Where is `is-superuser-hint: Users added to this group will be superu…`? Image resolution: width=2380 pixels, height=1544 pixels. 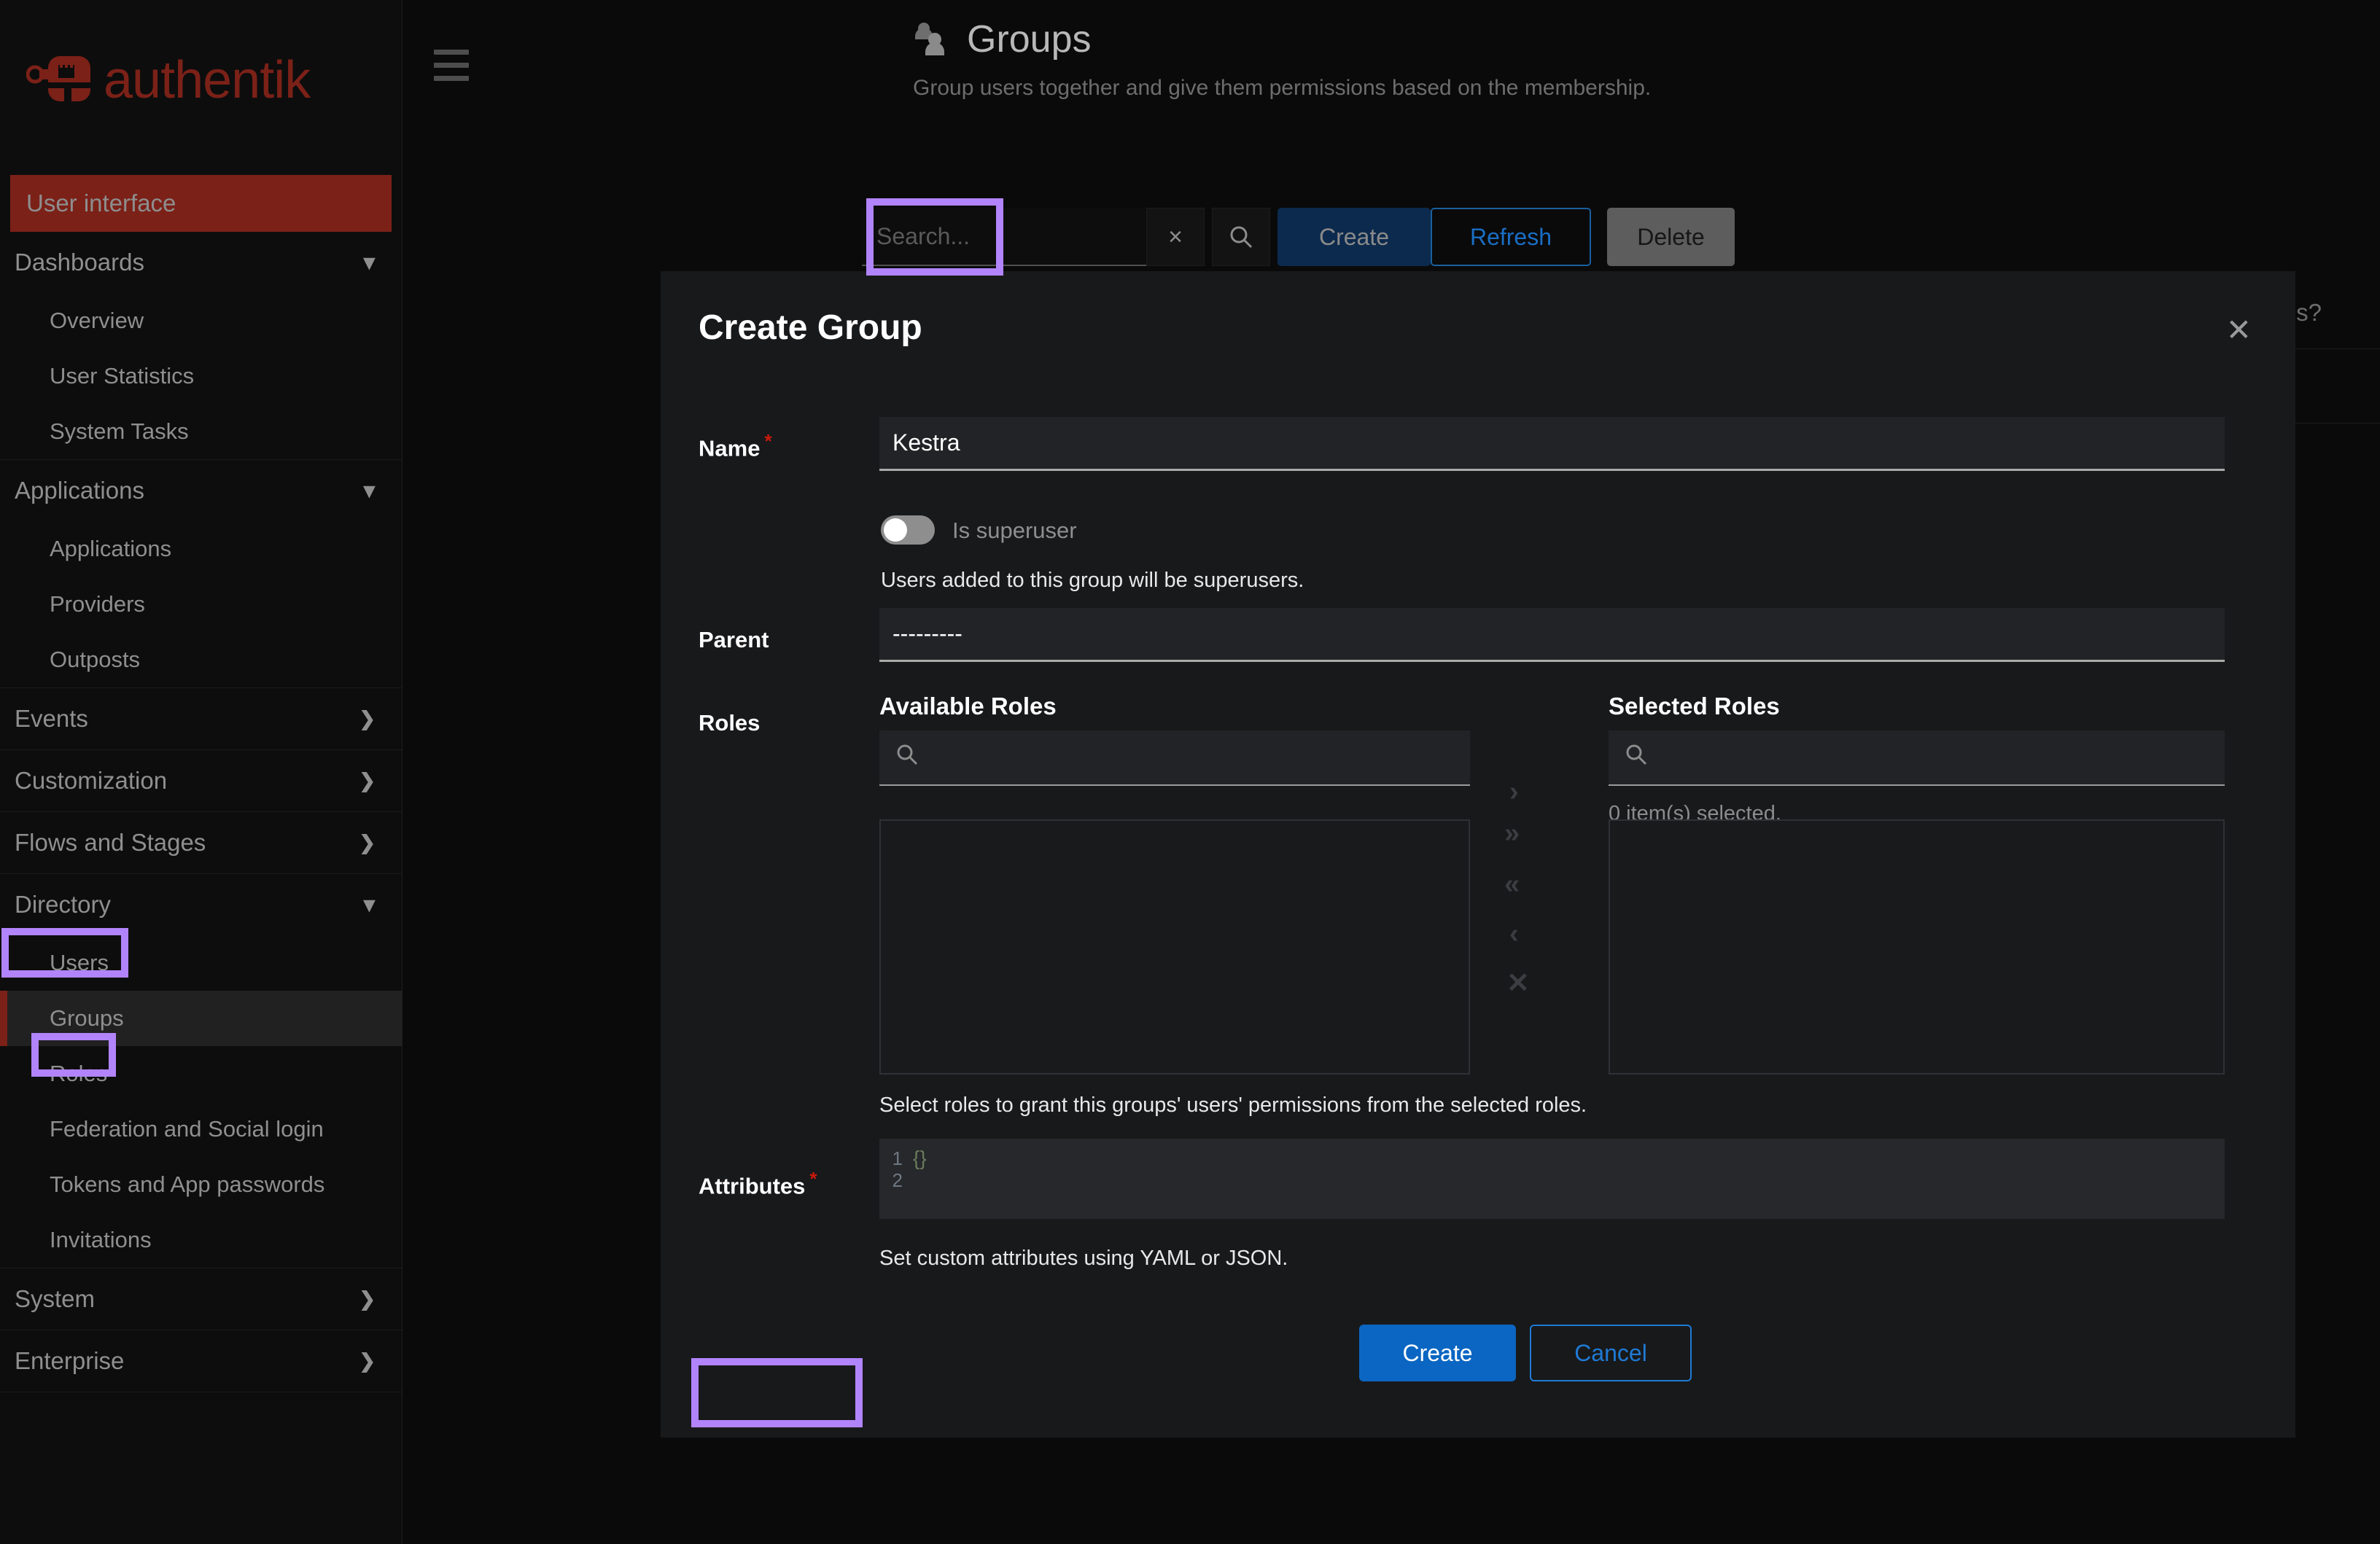
is-superuser-hint: Users added to this group will be superu… is located at coordinates (1092, 580).